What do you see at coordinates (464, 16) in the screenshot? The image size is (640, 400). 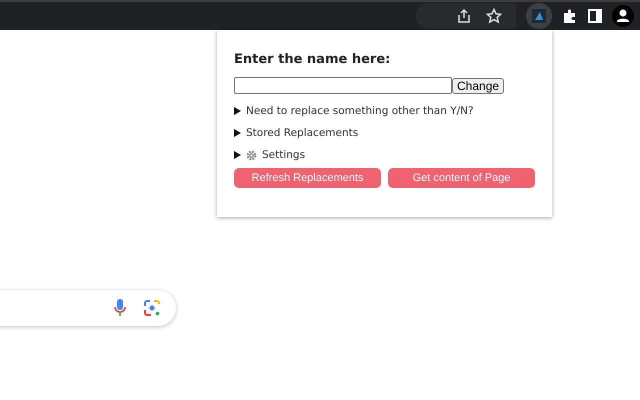 I see `share-icon` at bounding box center [464, 16].